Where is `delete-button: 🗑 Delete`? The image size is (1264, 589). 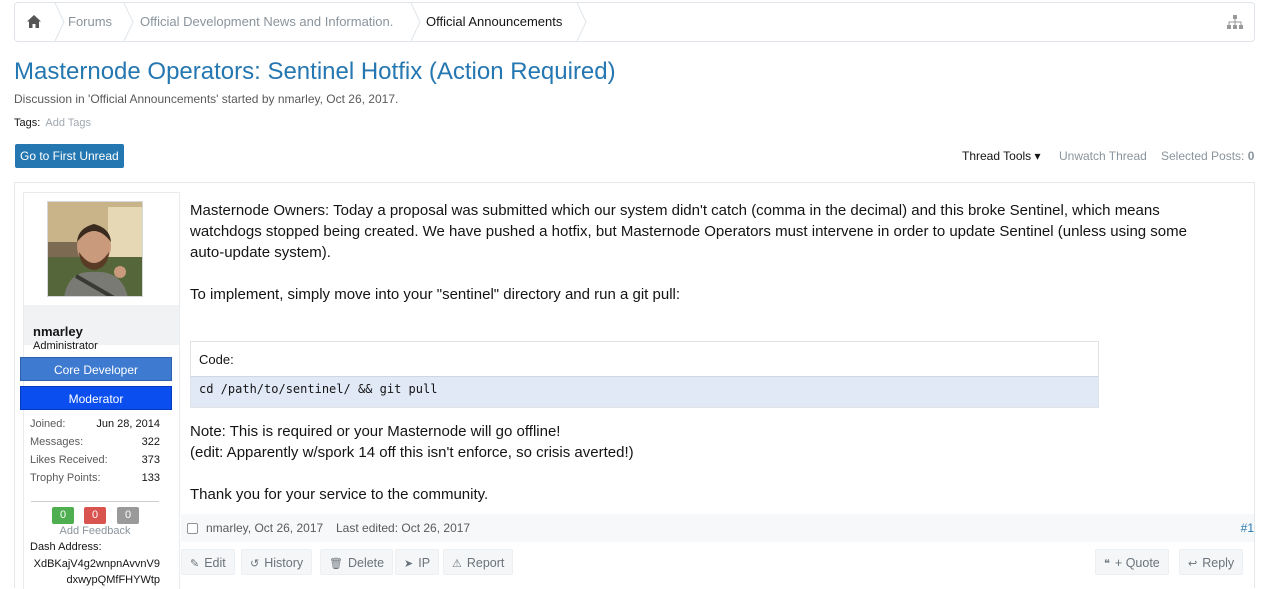
delete-button: 🗑 Delete is located at coordinates (357, 562).